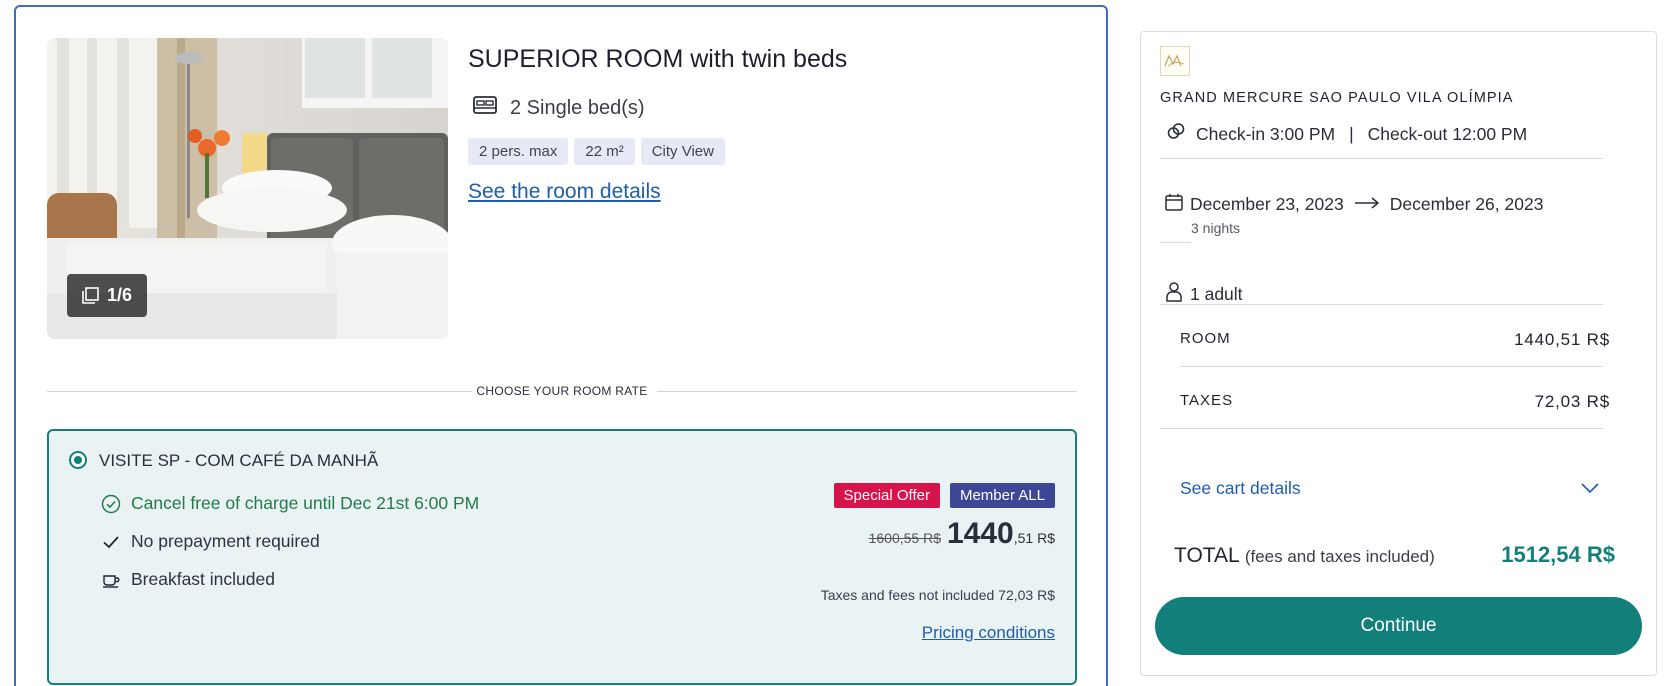 This screenshot has width=1671, height=686. Describe the element at coordinates (1395, 488) in the screenshot. I see `cart-details-toggle: See cart details` at that location.